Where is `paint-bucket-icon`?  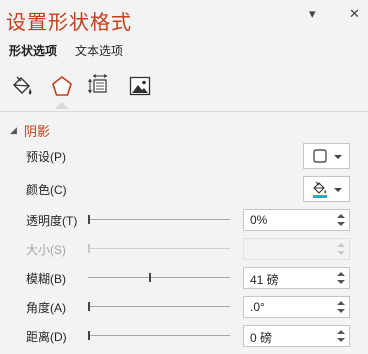 paint-bucket-icon is located at coordinates (320, 189).